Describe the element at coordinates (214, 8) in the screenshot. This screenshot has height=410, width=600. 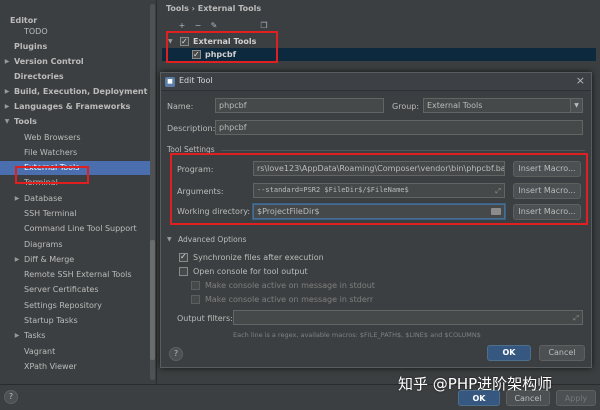
I see `breadcrumb: Tools › External Tools` at that location.